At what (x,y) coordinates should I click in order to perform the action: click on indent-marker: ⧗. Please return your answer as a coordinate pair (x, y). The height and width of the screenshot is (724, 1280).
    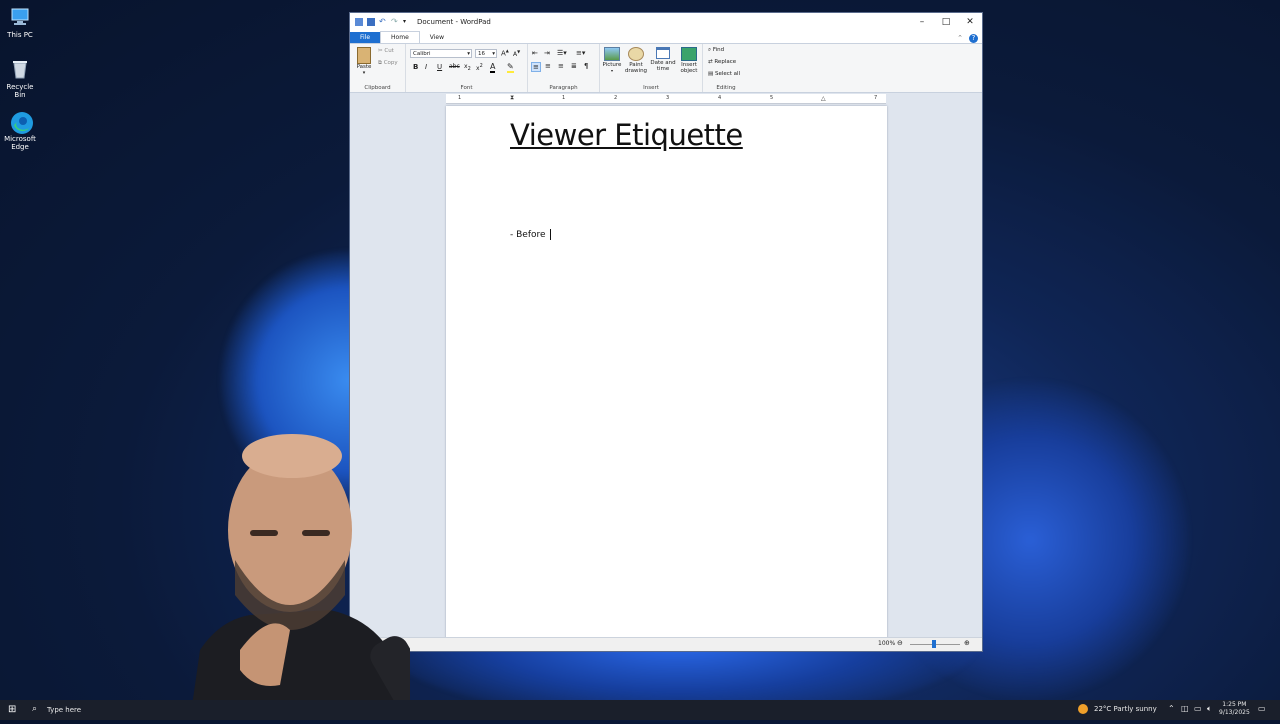
    Looking at the image, I should click on (512, 98).